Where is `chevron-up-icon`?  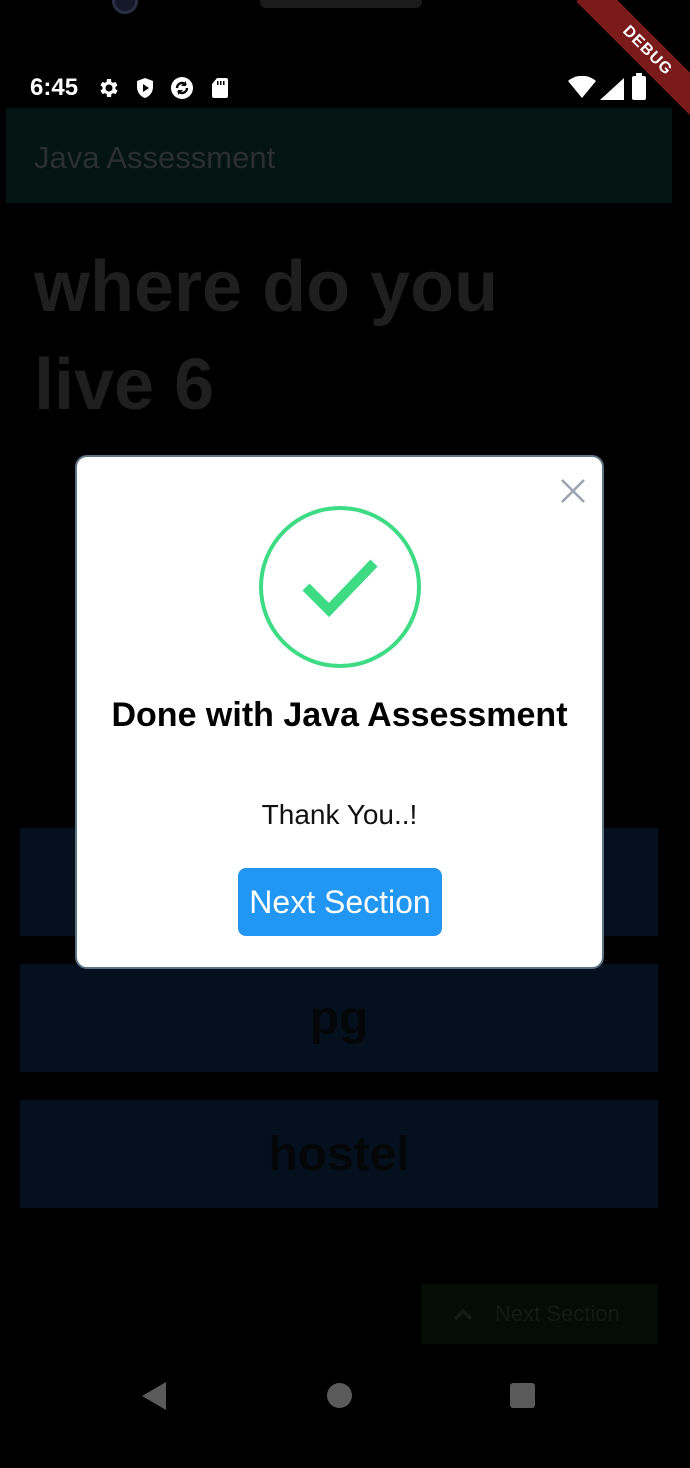 chevron-up-icon is located at coordinates (463, 1314).